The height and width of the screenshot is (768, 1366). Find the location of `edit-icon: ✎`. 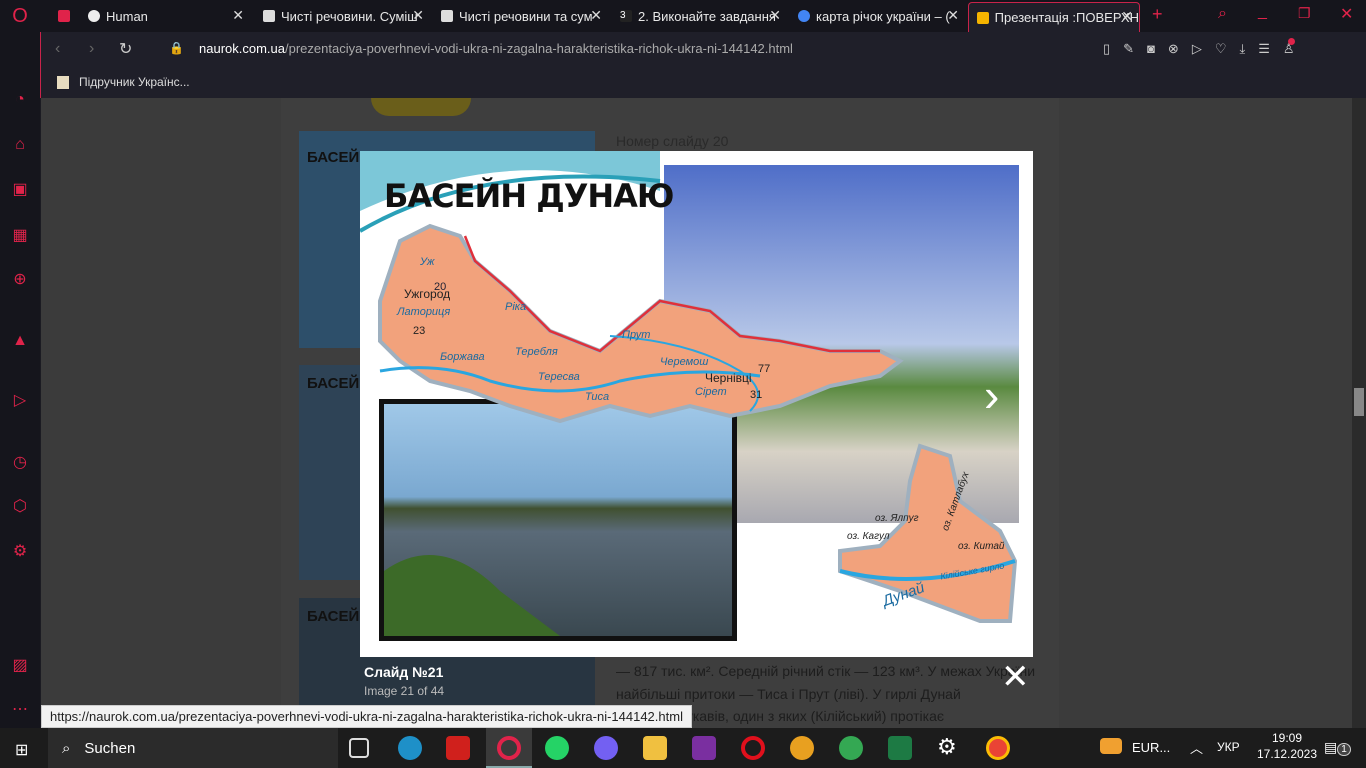

edit-icon: ✎ is located at coordinates (1135, 48).